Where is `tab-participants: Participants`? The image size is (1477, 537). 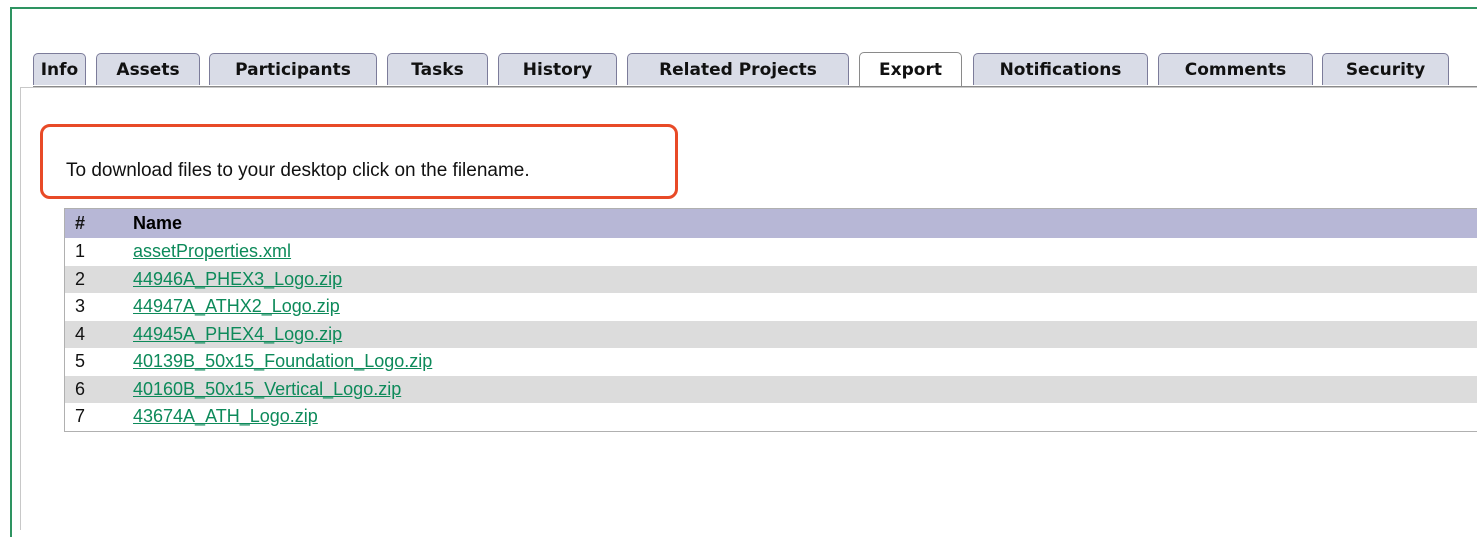 tab-participants: Participants is located at coordinates (293, 69).